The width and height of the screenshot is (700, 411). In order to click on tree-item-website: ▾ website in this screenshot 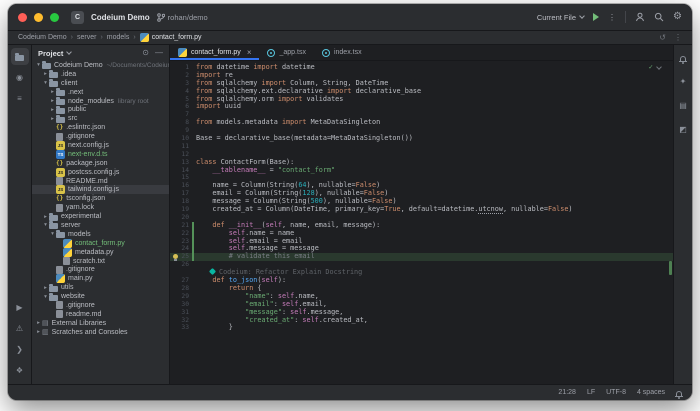, I will do `click(100, 296)`.